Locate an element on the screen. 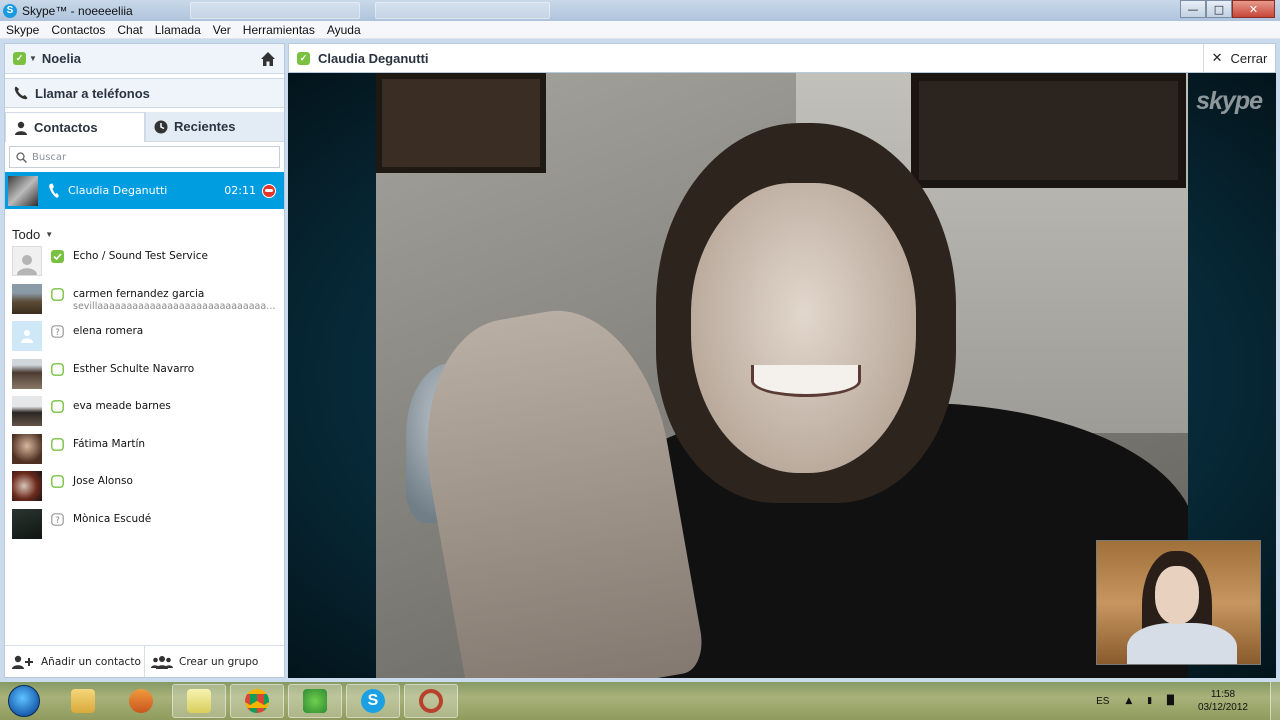 Image resolution: width=1280 pixels, height=720 pixels. menu-llamada: Llamada is located at coordinates (178, 30).